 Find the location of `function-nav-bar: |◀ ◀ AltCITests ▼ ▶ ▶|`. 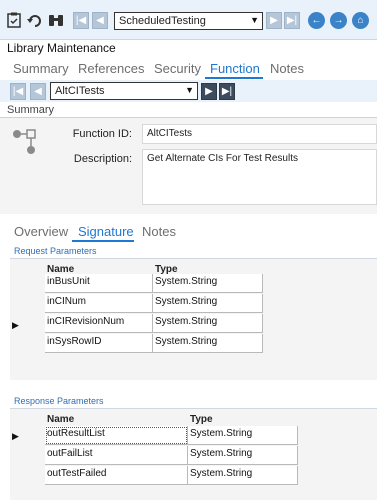

function-nav-bar: |◀ ◀ AltCITests ▼ ▶ ▶| is located at coordinates (188, 91).